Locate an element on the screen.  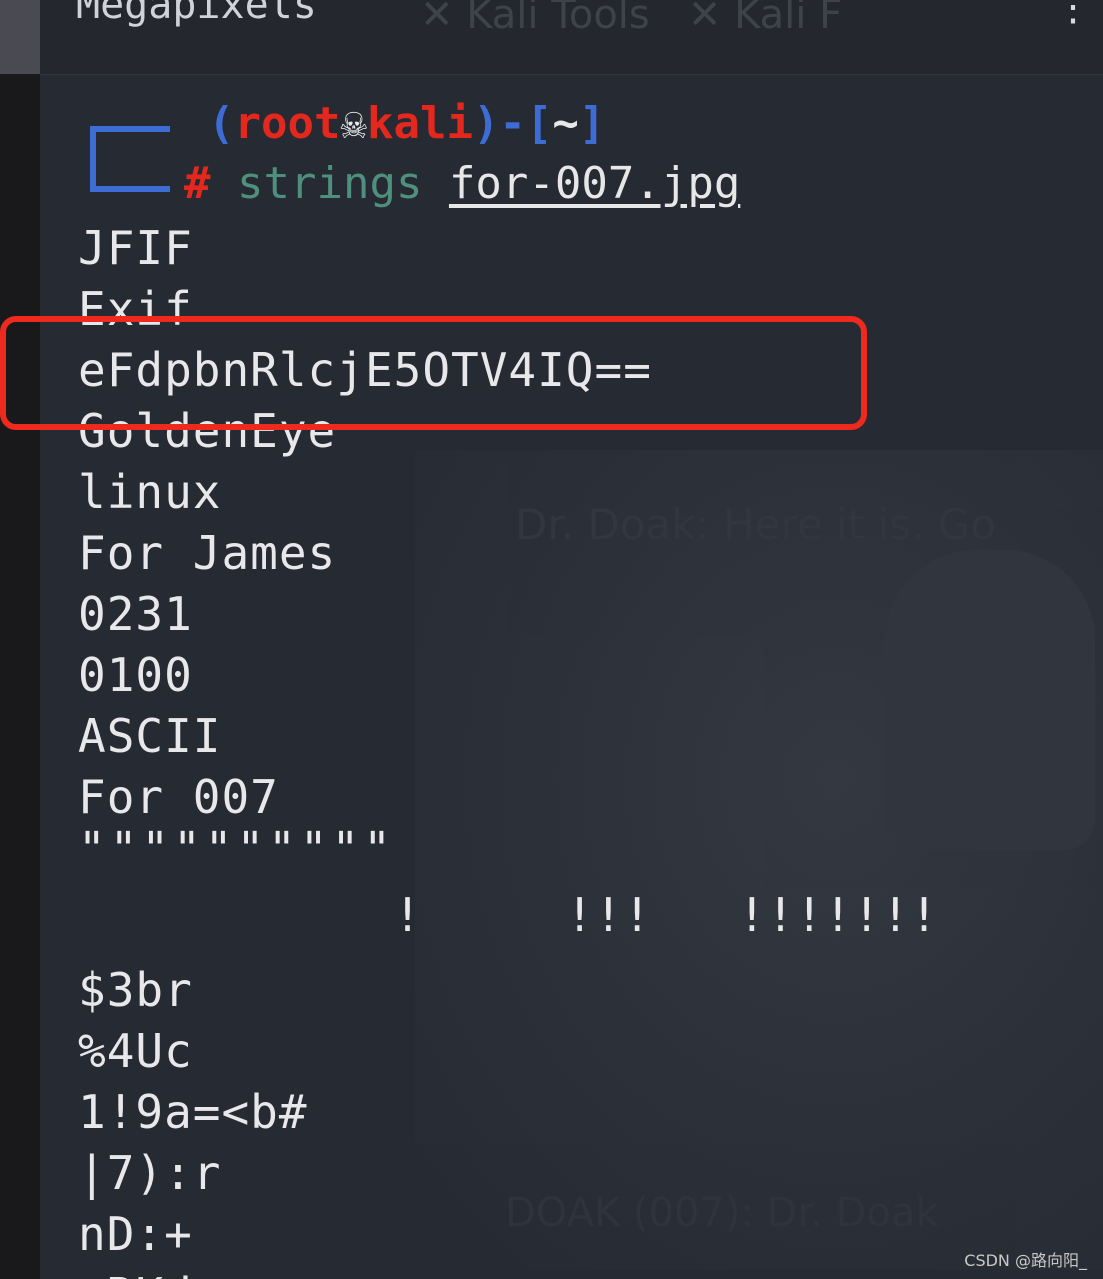
prompt-header: (root☠kali)-[~] is located at coordinates (346, 128).